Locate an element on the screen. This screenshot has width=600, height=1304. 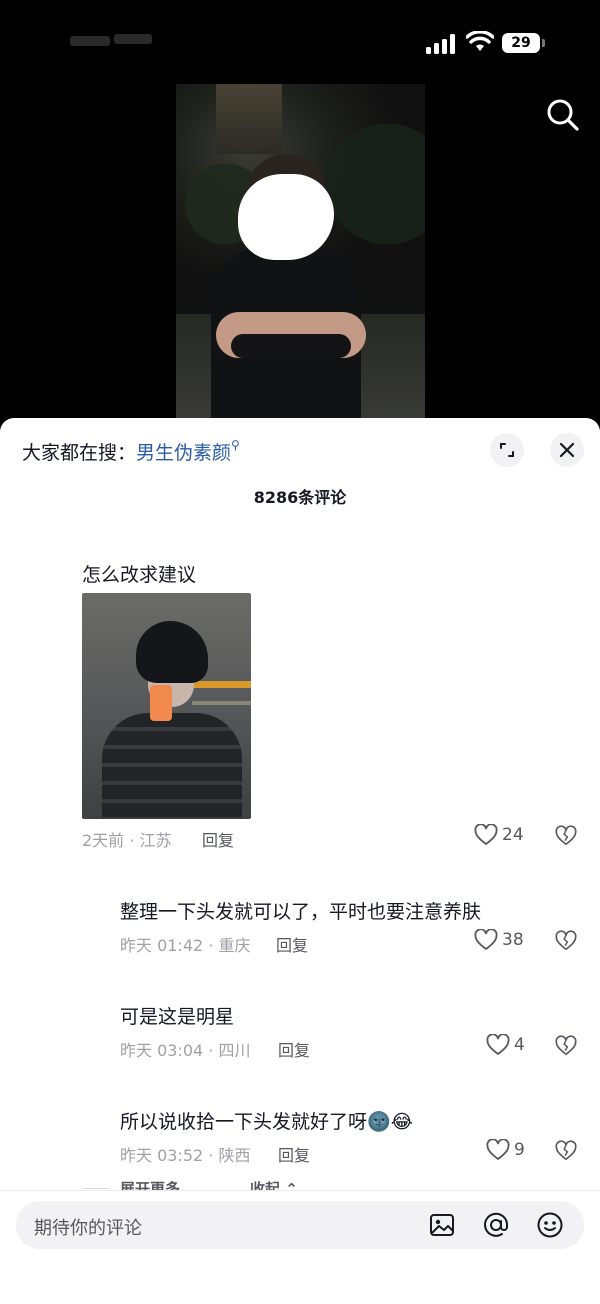
emoji-icon: 😂 is located at coordinates (401, 1122).